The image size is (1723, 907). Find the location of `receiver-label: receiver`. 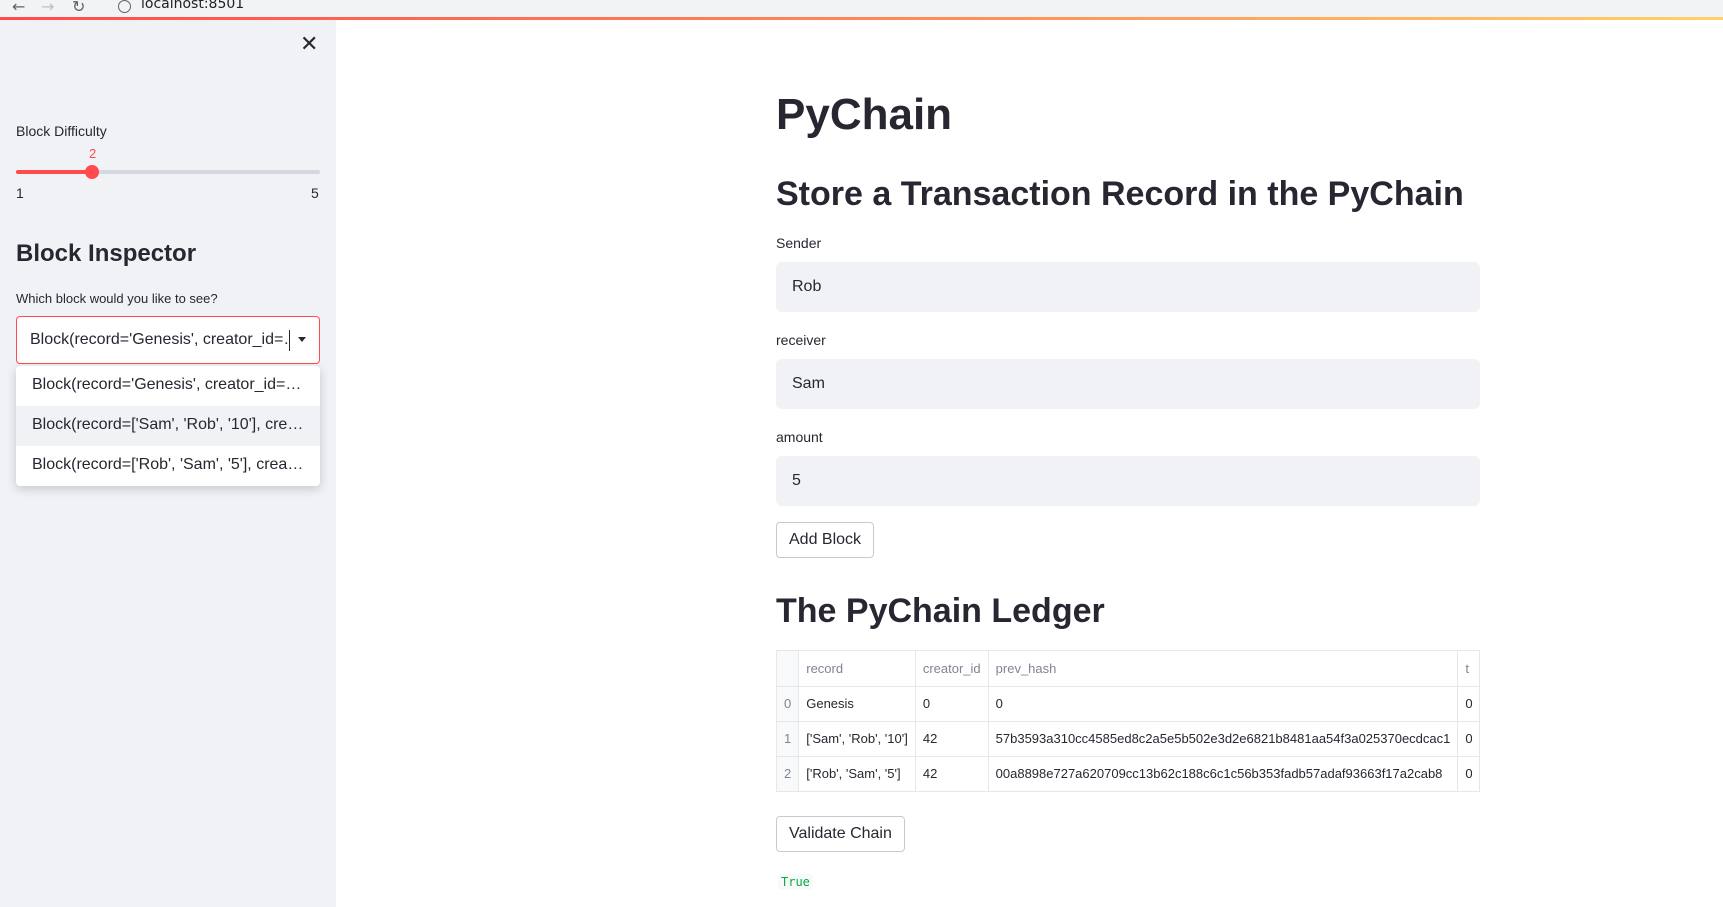

receiver-label: receiver is located at coordinates (801, 340).